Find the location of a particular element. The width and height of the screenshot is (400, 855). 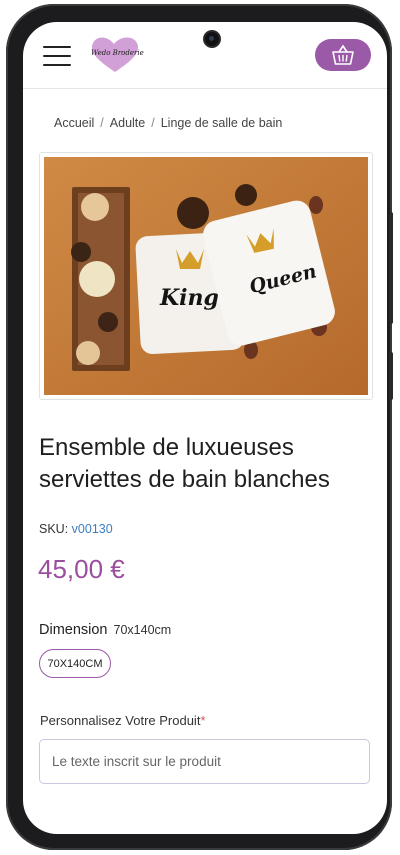

dimension-selected-value: 70x140cm is located at coordinates (142, 630).